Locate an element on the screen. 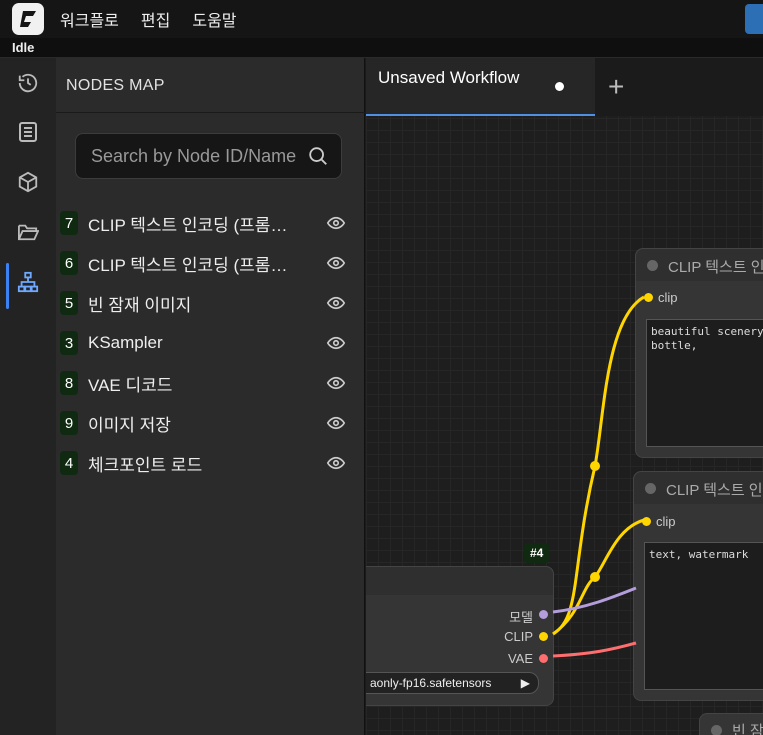 Image resolution: width=763 pixels, height=735 pixels. search-input is located at coordinates (201, 156).